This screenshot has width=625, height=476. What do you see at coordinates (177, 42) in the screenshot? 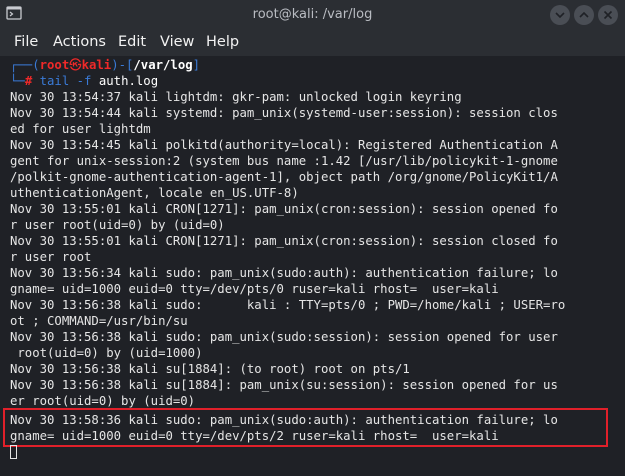
I see `menu-view: View` at bounding box center [177, 42].